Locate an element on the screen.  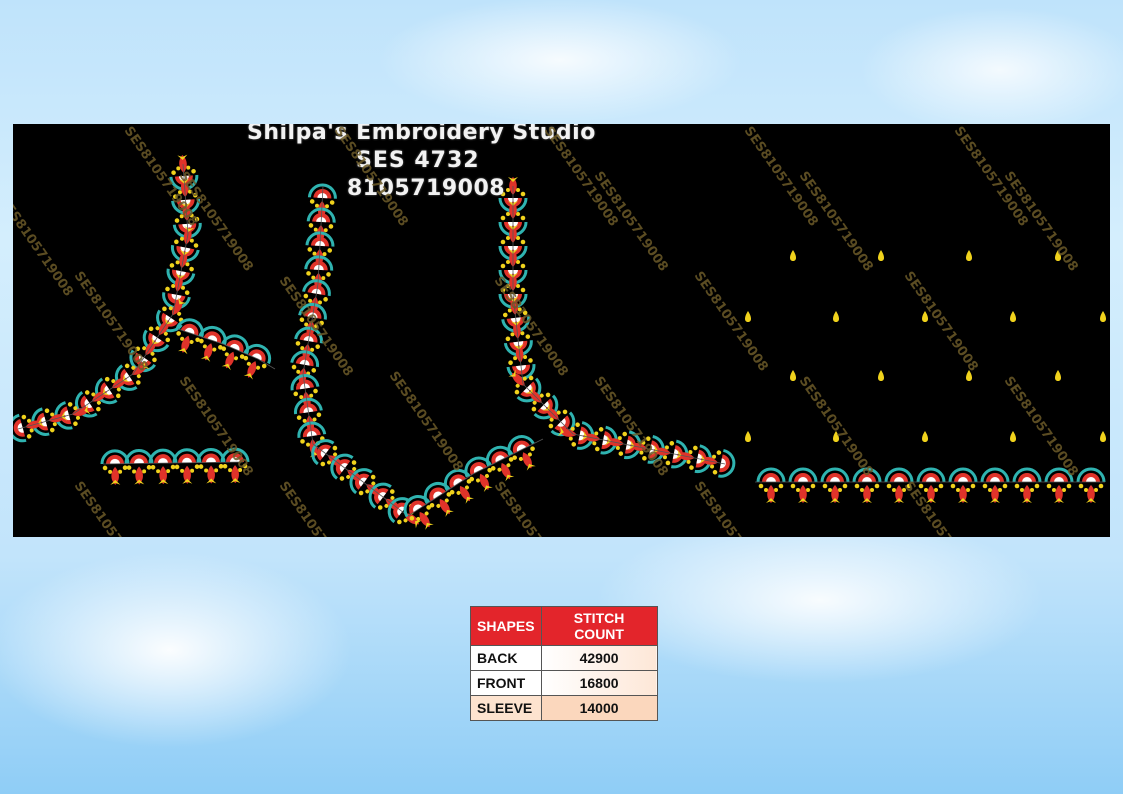
row-count: 16800 is located at coordinates (599, 683).